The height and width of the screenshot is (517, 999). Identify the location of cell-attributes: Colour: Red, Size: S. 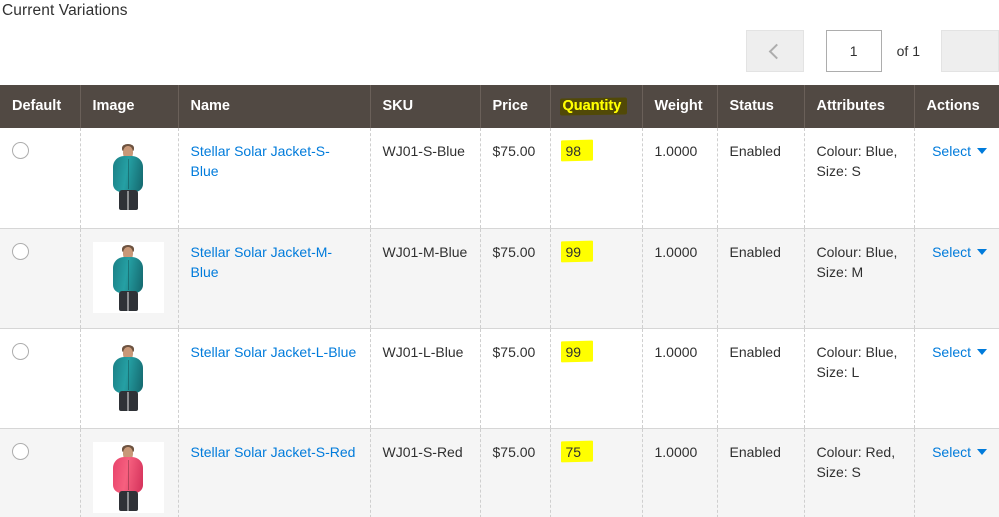
(859, 472).